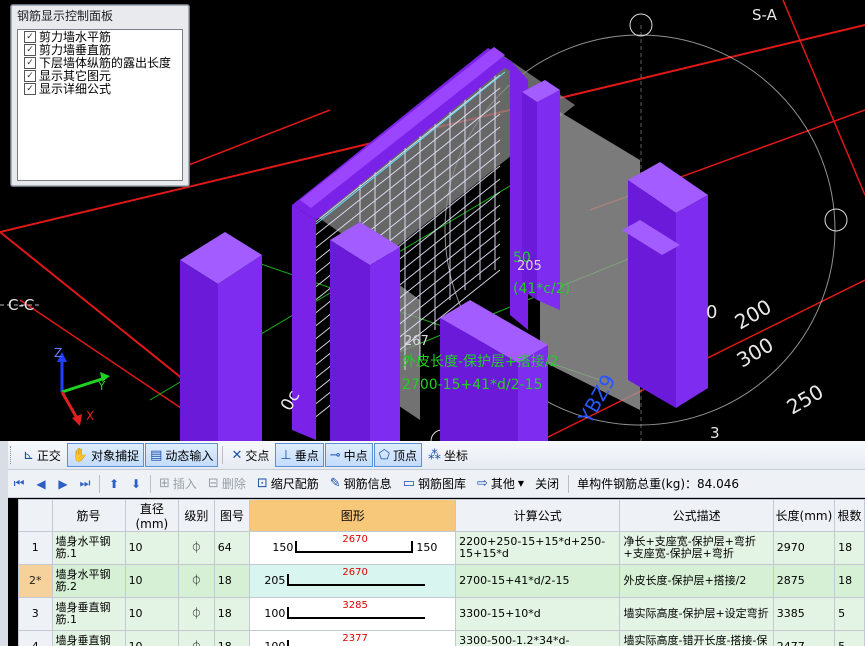 The image size is (865, 646). I want to click on cell-formula-desc: 外皮长度-保护层+搭接/2, so click(696, 581).